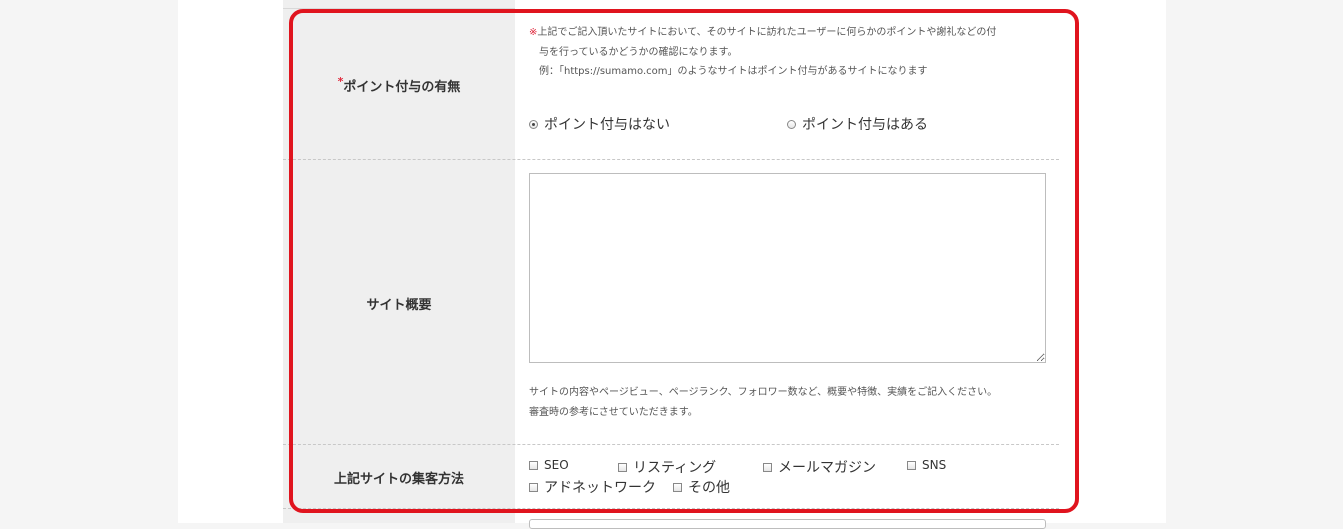 This screenshot has width=1343, height=529. What do you see at coordinates (399, 305) in the screenshot?
I see `site-overview-label: サイト概要` at bounding box center [399, 305].